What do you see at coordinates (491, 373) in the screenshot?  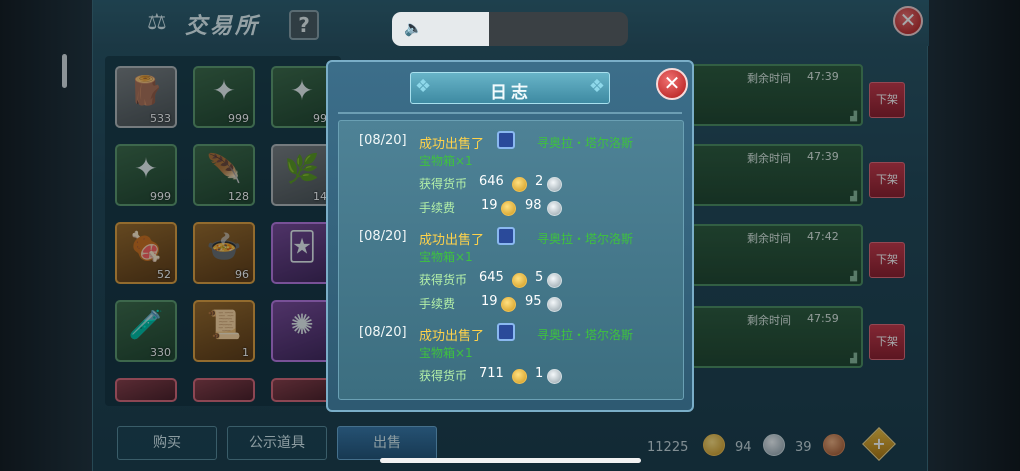 I see `earned-gold: 711` at bounding box center [491, 373].